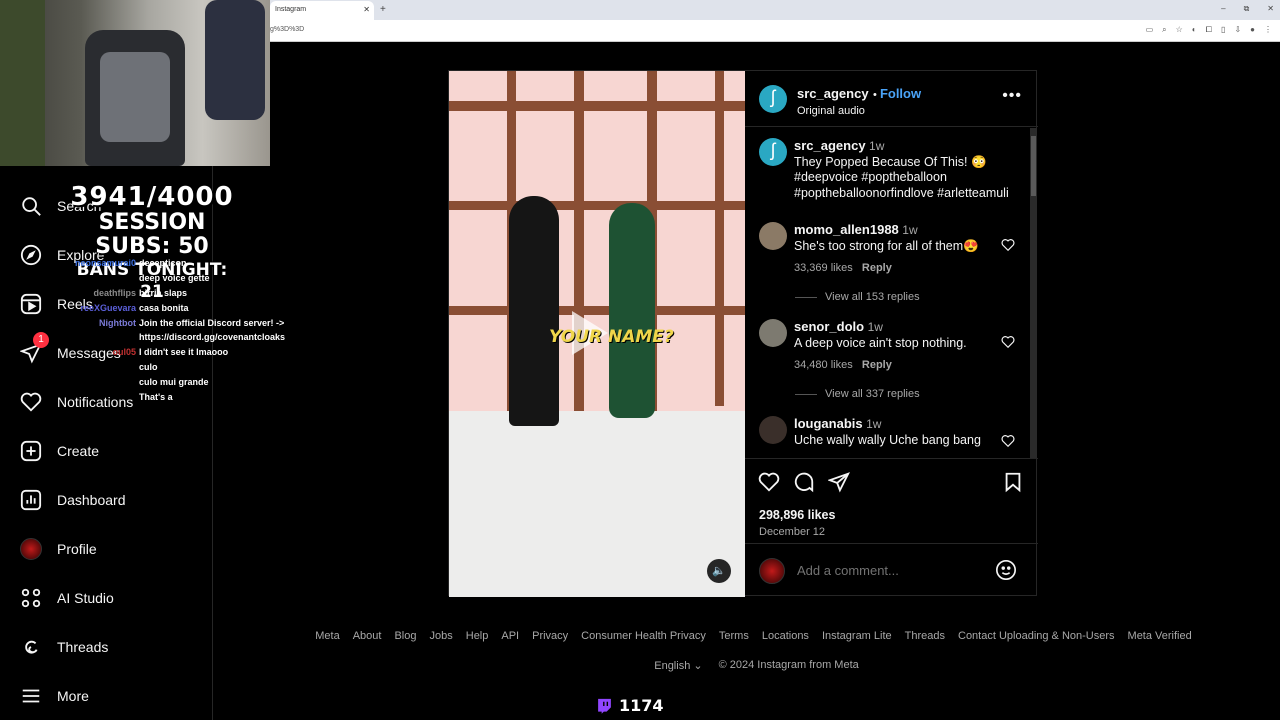 The image size is (1280, 720). What do you see at coordinates (327, 636) in the screenshot?
I see `footer-link: Meta` at bounding box center [327, 636].